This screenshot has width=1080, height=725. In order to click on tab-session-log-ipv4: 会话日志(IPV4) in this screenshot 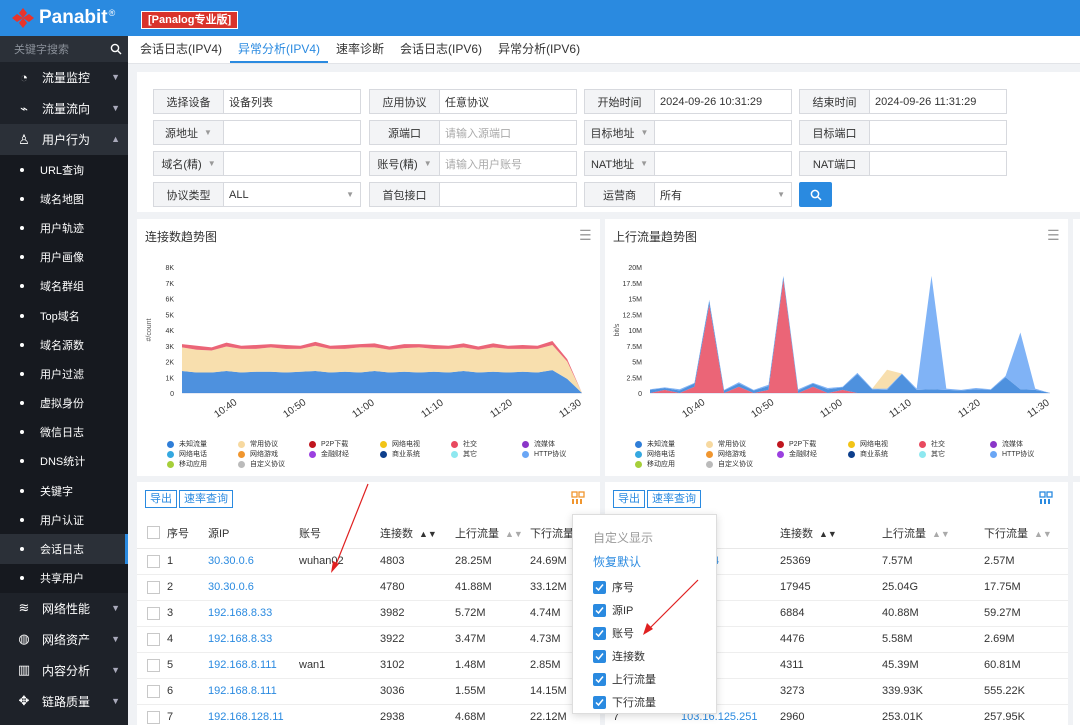, I will do `click(181, 50)`.